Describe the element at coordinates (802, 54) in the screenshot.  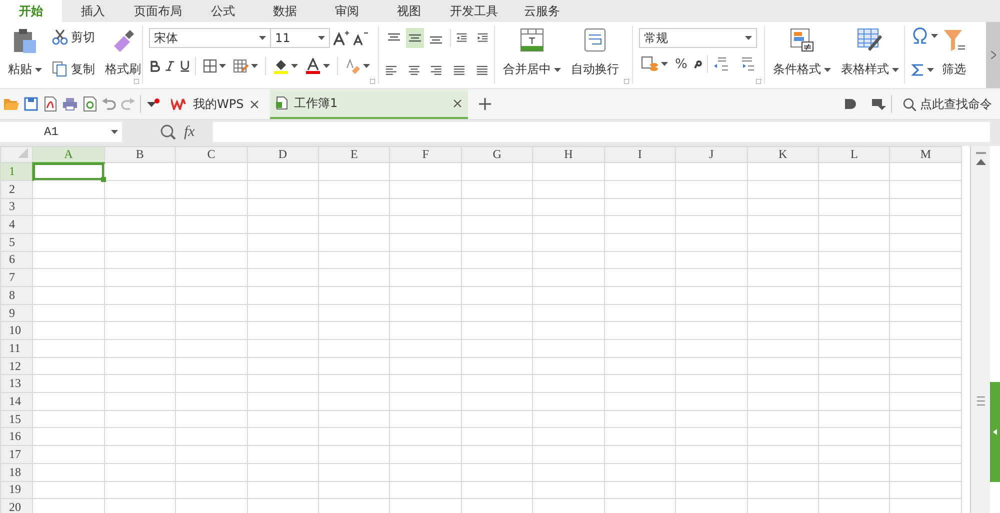
I see `conditional-format-button: 条件格式` at that location.